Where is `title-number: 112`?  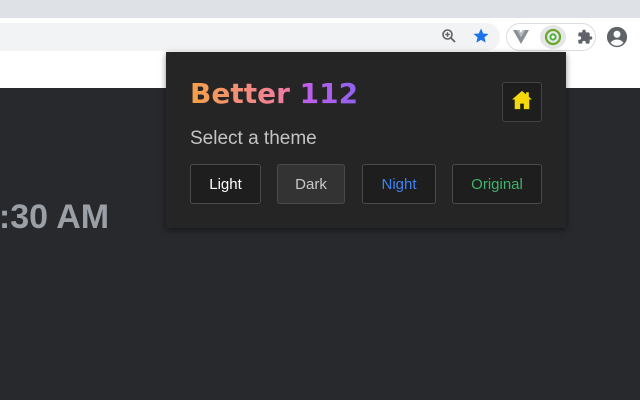 title-number: 112 is located at coordinates (329, 93).